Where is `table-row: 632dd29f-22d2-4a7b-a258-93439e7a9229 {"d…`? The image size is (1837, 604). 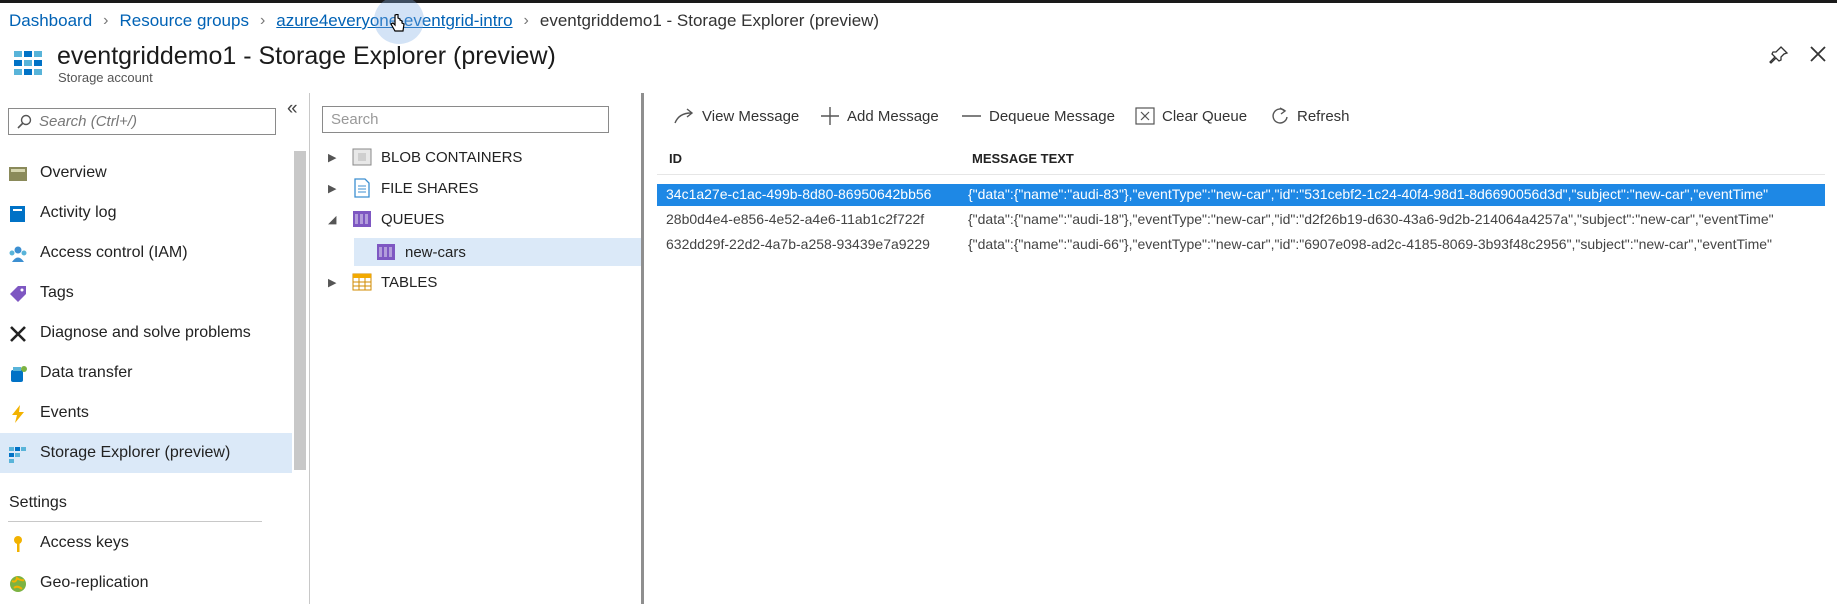 table-row: 632dd29f-22d2-4a7b-a258-93439e7a9229 {"d… is located at coordinates (1241, 245).